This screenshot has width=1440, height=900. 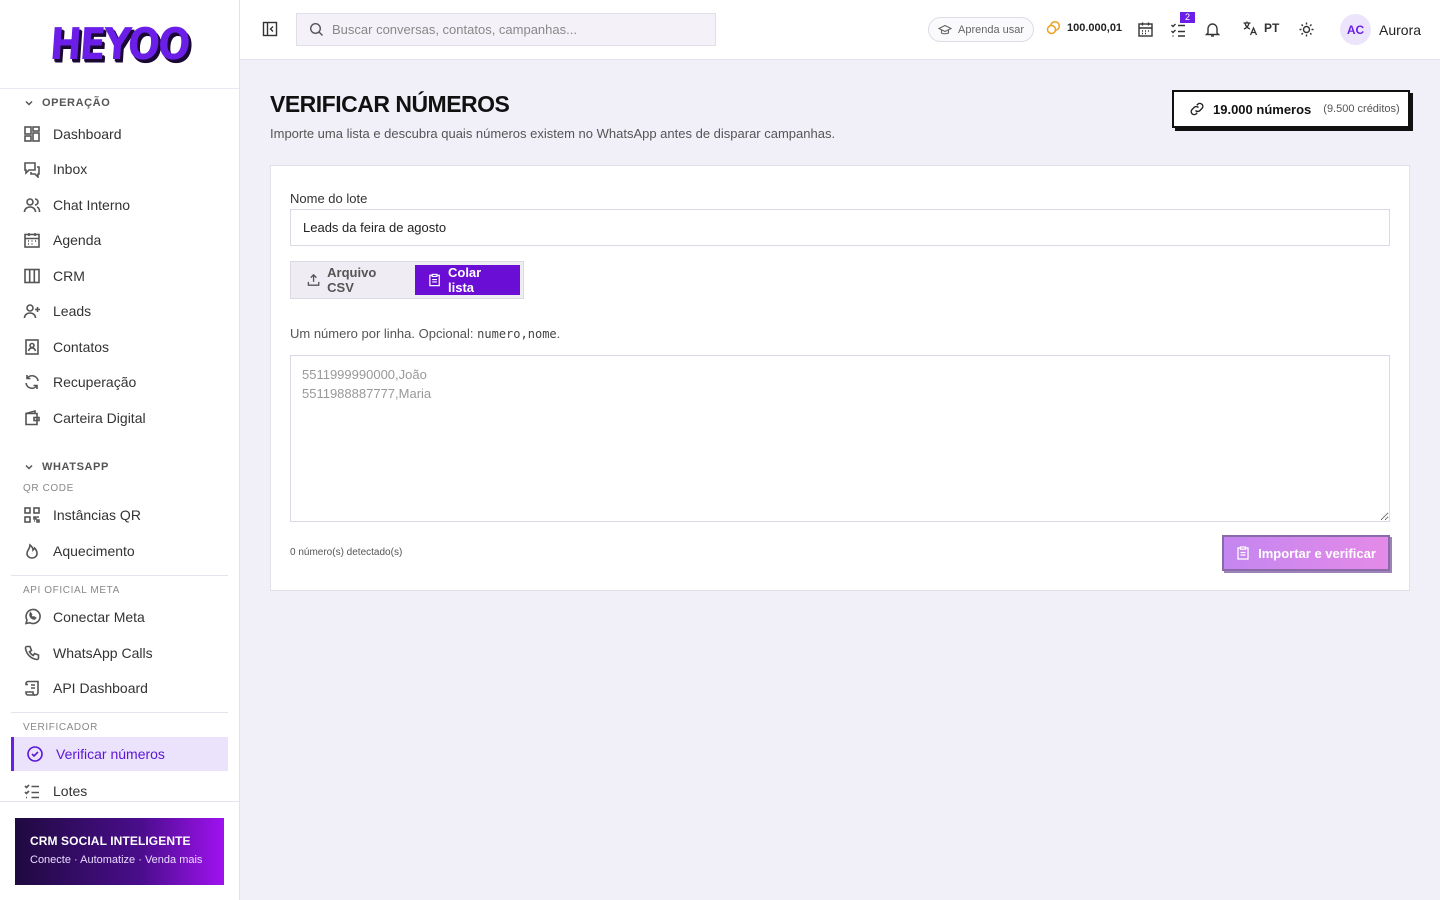 What do you see at coordinates (524, 334) in the screenshot?
I see `hint-code-sep: ,` at bounding box center [524, 334].